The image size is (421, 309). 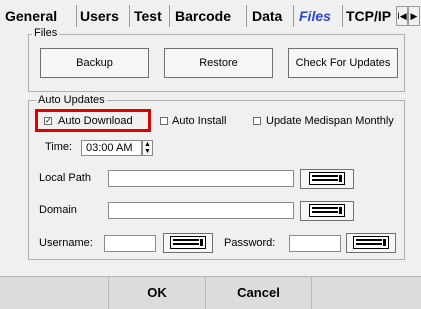 What do you see at coordinates (95, 121) in the screenshot?
I see `auto-download-label: Auto Download` at bounding box center [95, 121].